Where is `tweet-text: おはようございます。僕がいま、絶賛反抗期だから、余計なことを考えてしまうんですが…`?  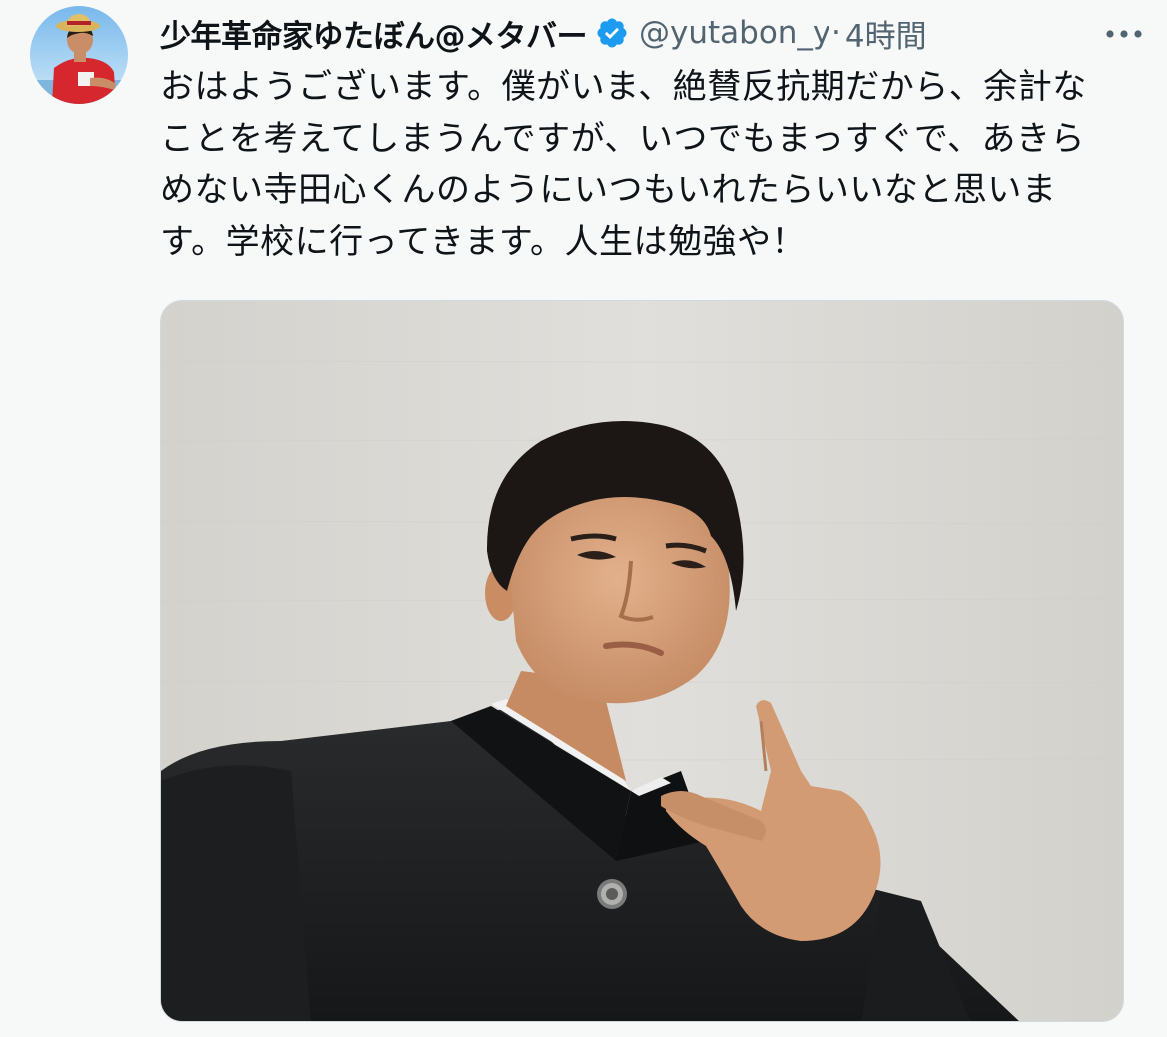
tweet-text: おはようございます。僕がいま、絶賛反抗期だから、余計なことを考えてしまうんですが… is located at coordinates (623, 164).